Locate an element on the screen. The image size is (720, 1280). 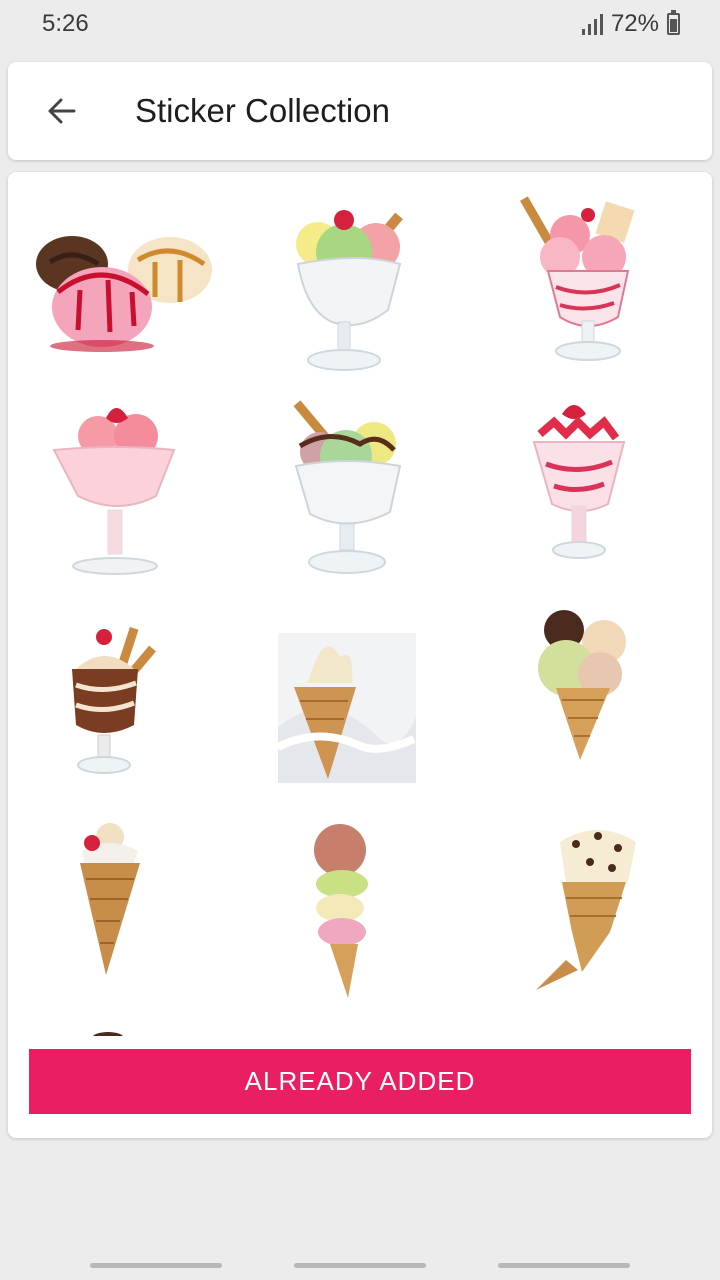
battery-percent: 72% is located at coordinates (634, 23).